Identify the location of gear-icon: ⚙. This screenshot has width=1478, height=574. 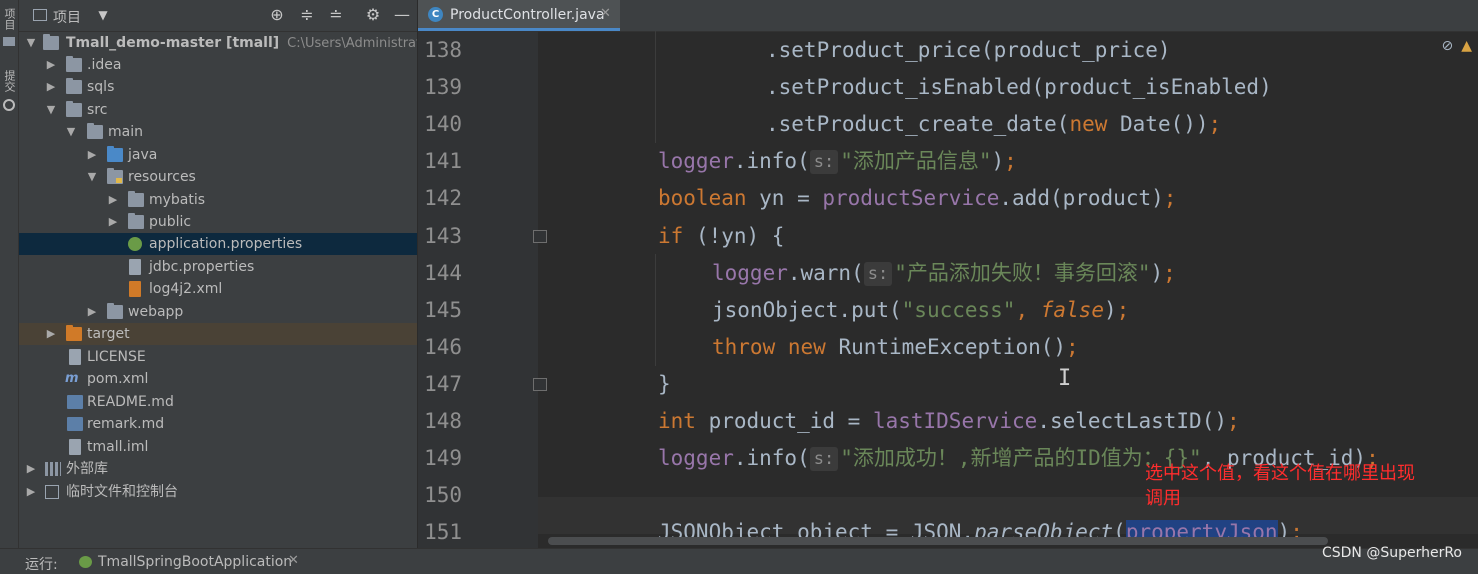
(373, 15).